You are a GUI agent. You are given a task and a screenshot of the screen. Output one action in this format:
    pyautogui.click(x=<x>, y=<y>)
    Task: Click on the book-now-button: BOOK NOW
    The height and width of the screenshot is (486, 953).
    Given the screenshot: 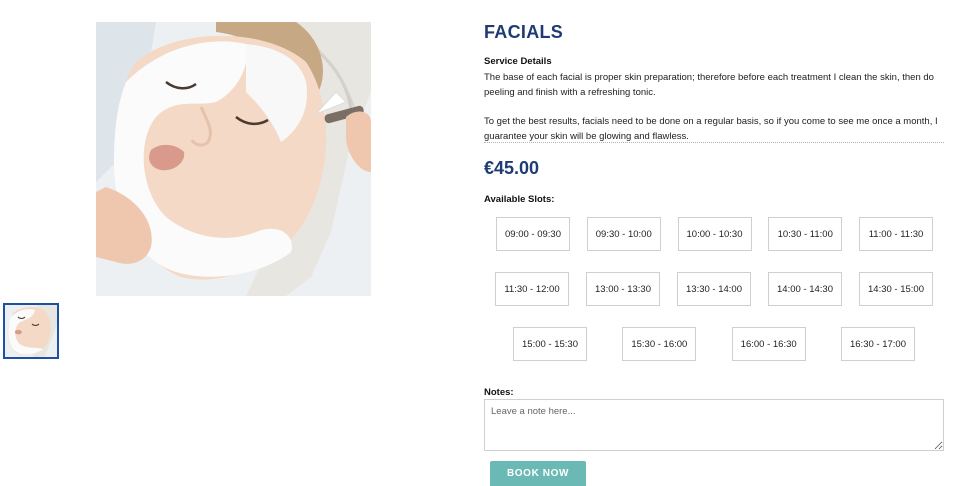 What is the action you would take?
    pyautogui.click(x=538, y=473)
    